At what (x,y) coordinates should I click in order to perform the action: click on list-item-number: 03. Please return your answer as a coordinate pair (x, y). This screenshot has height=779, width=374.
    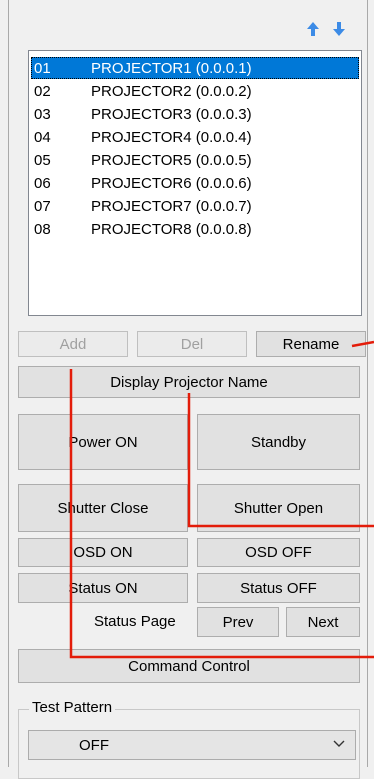
    Looking at the image, I should click on (42, 114).